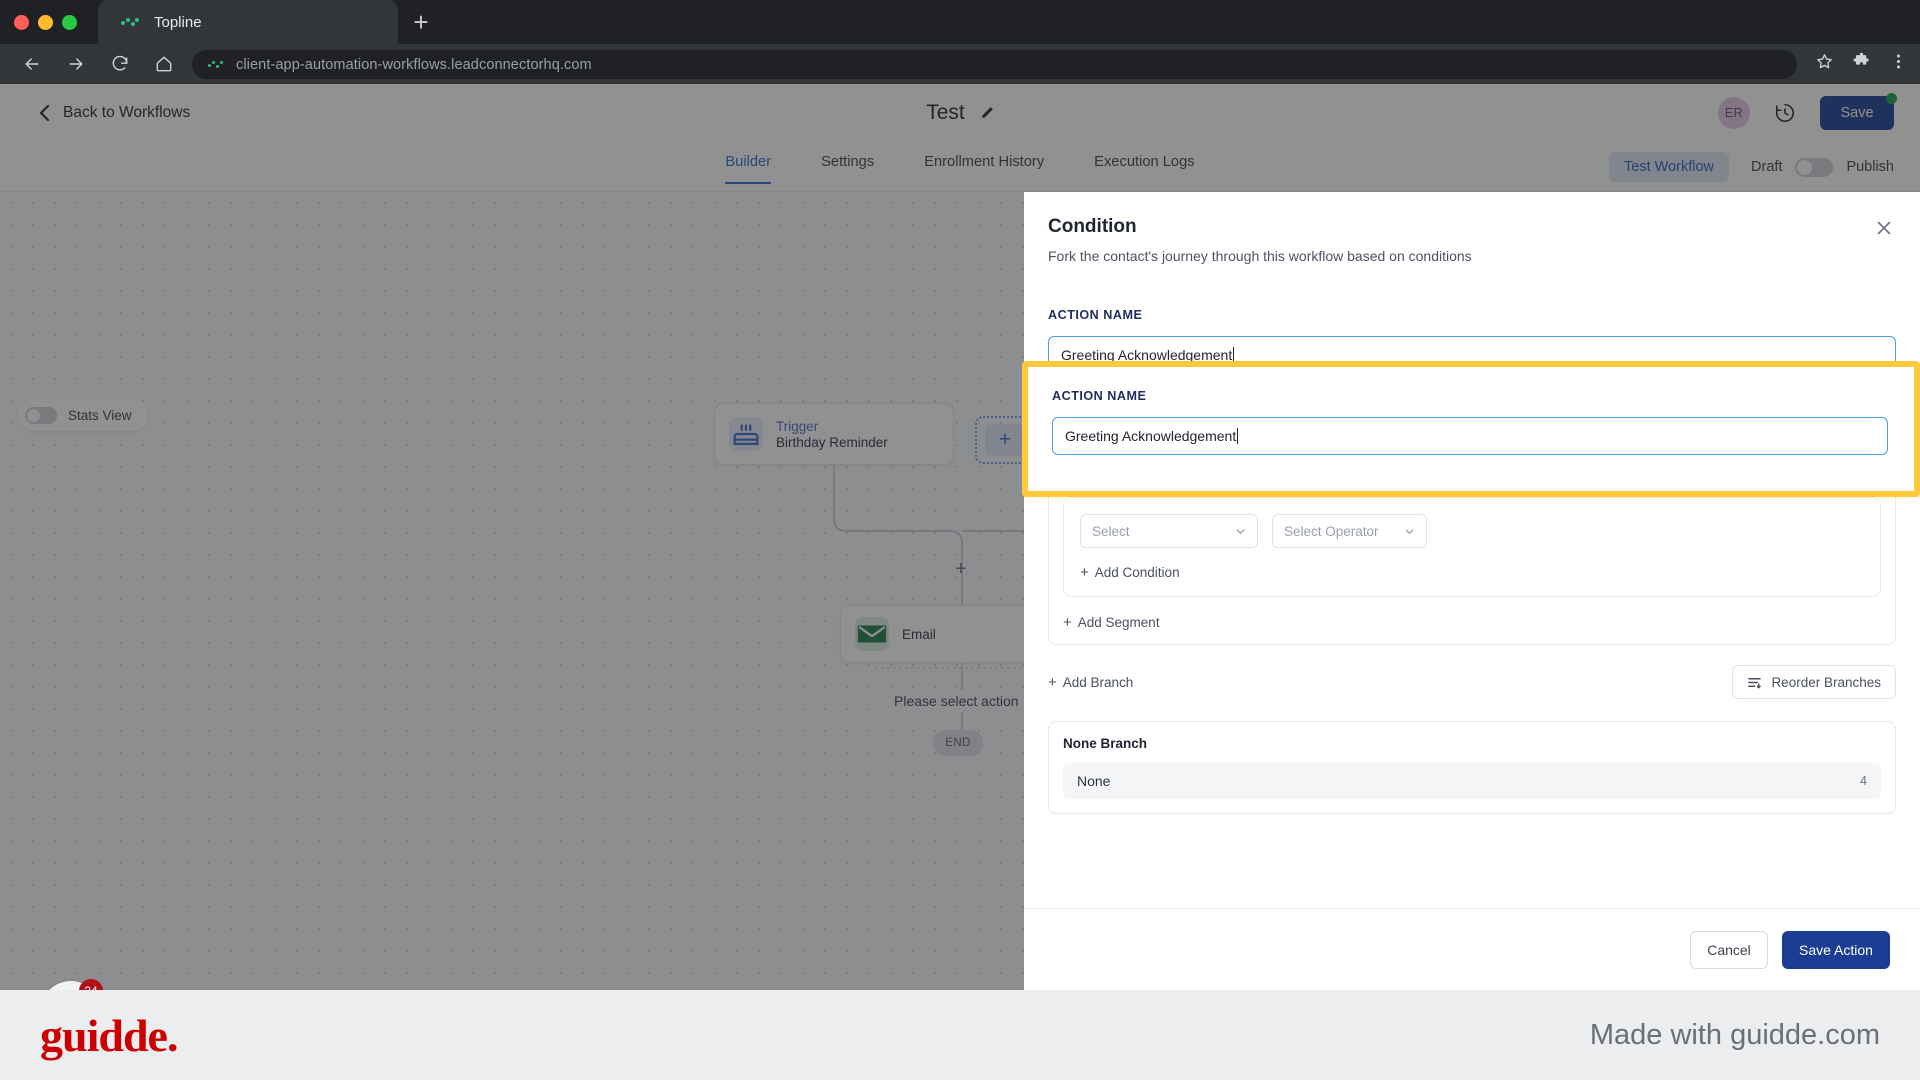 The image size is (1920, 1080). I want to click on close-window-button, so click(21, 22).